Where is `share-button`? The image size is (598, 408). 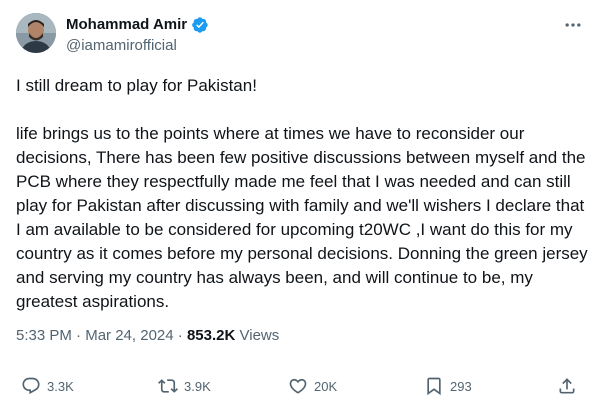 share-button is located at coordinates (567, 386).